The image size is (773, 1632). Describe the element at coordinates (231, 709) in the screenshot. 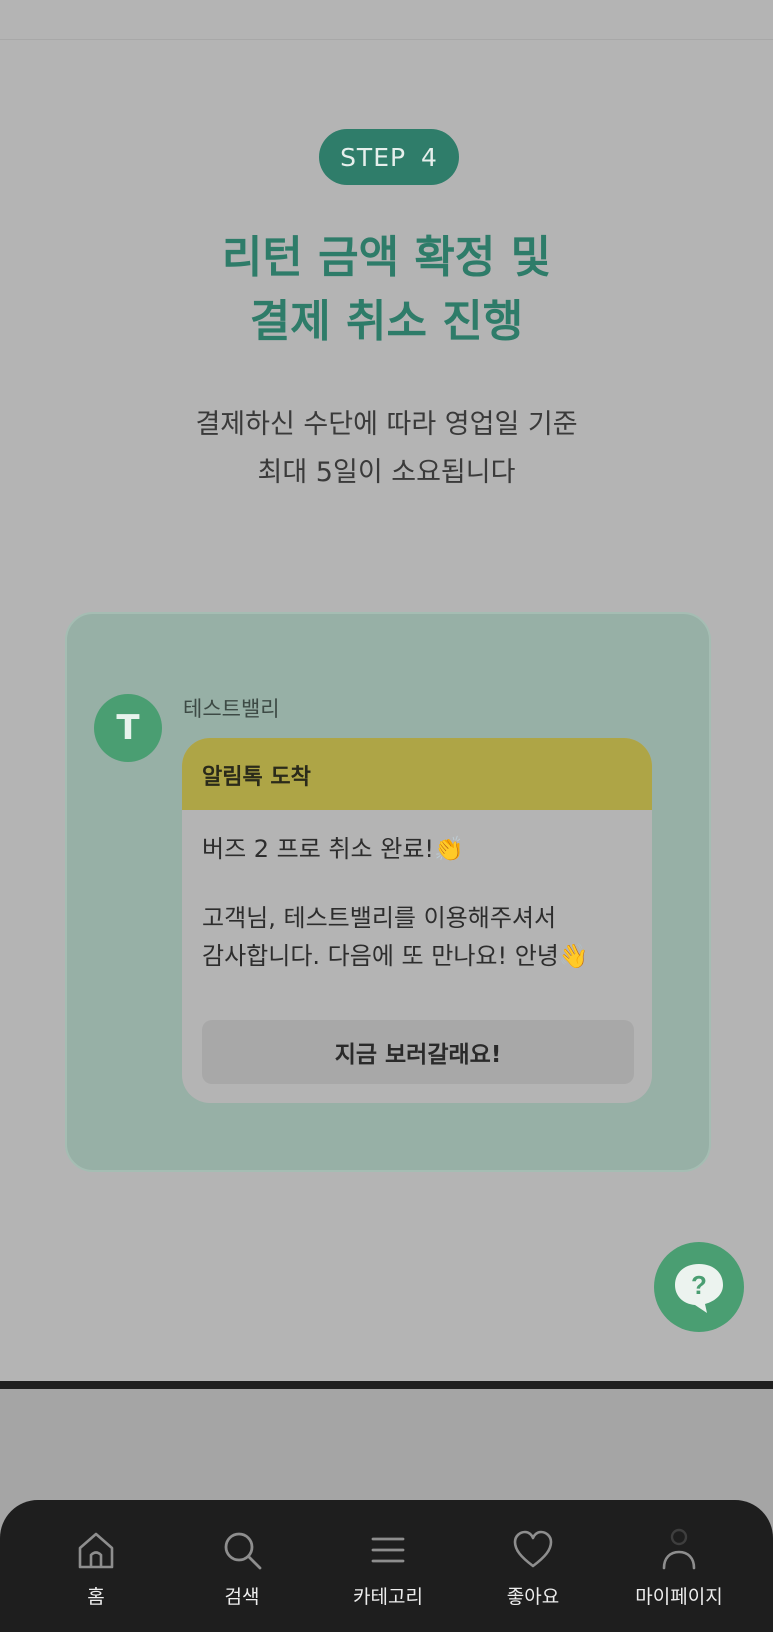

I see `sender-name: 테스트밸리` at that location.